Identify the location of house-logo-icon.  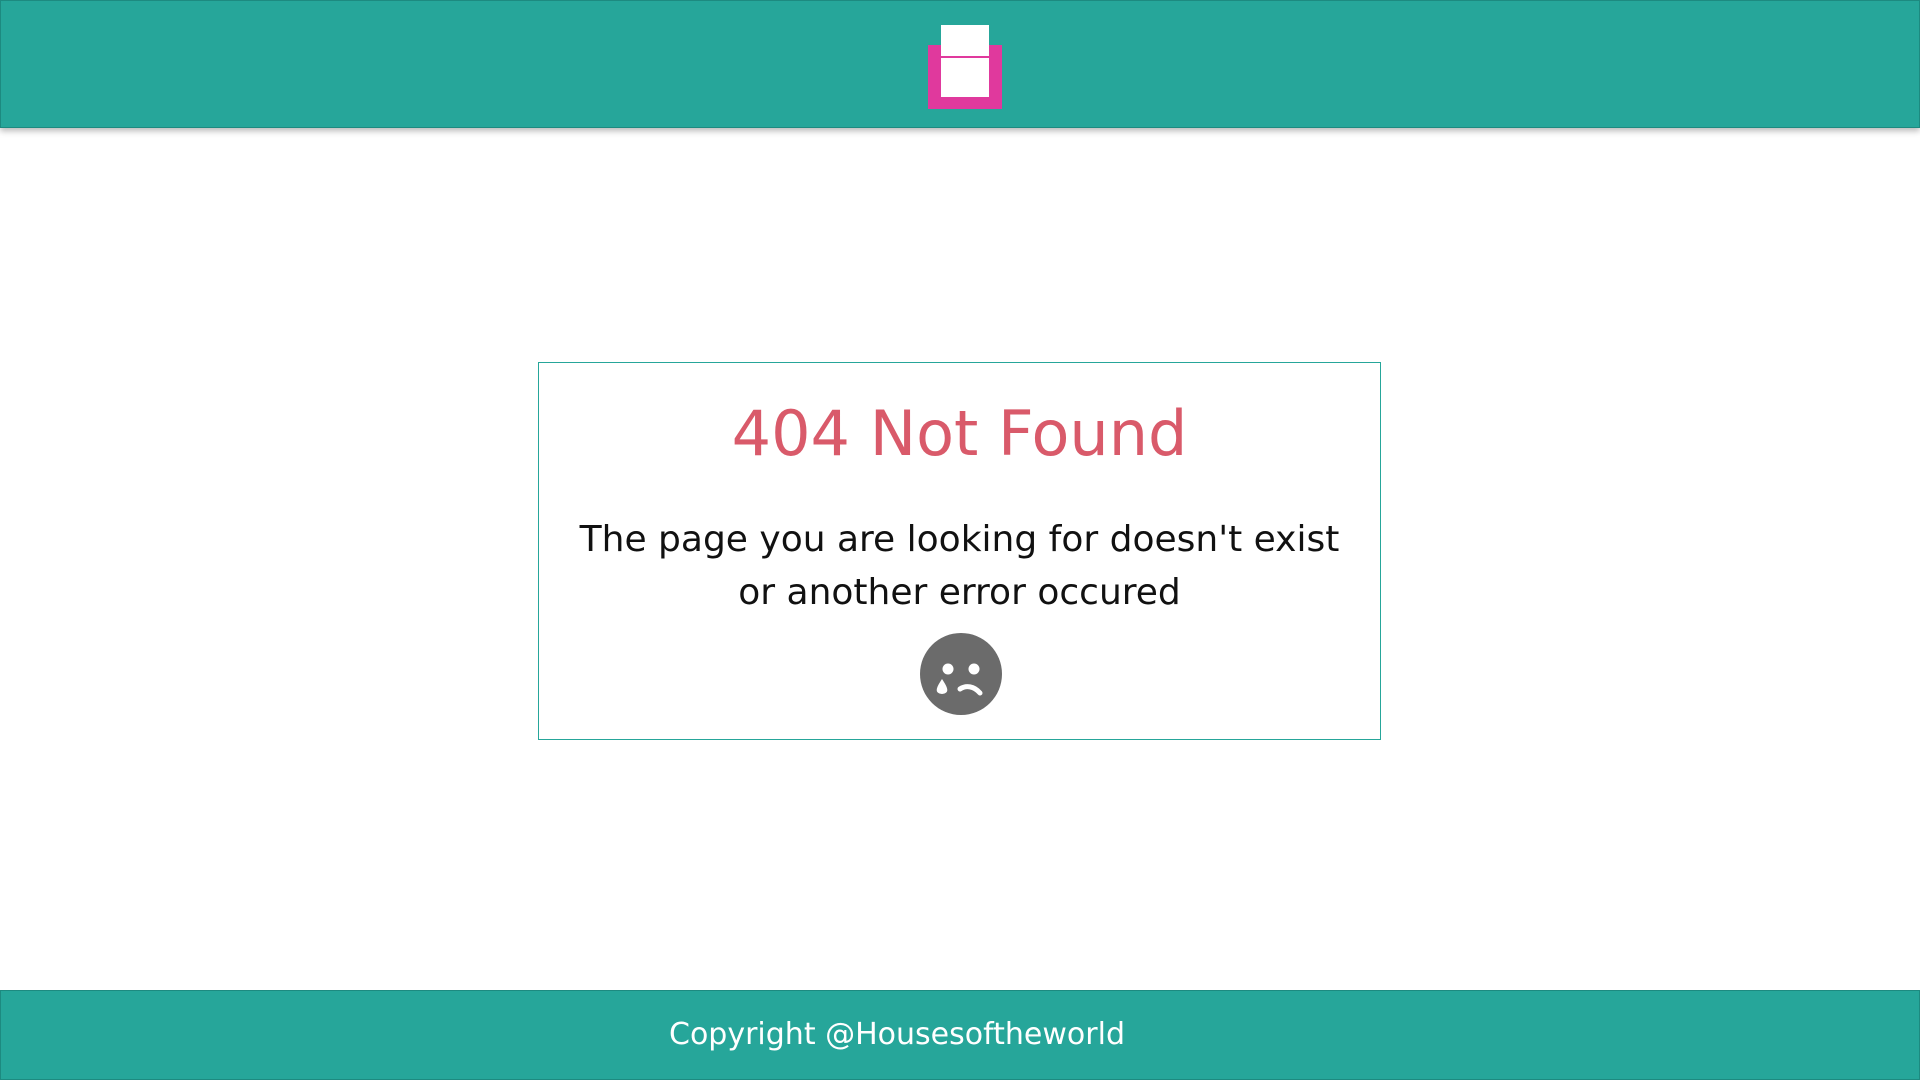
(965, 67).